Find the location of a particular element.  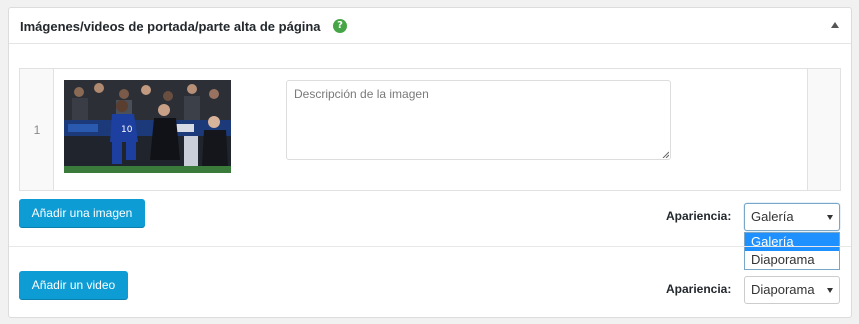

image-appearance-value: Galería is located at coordinates (772, 216).